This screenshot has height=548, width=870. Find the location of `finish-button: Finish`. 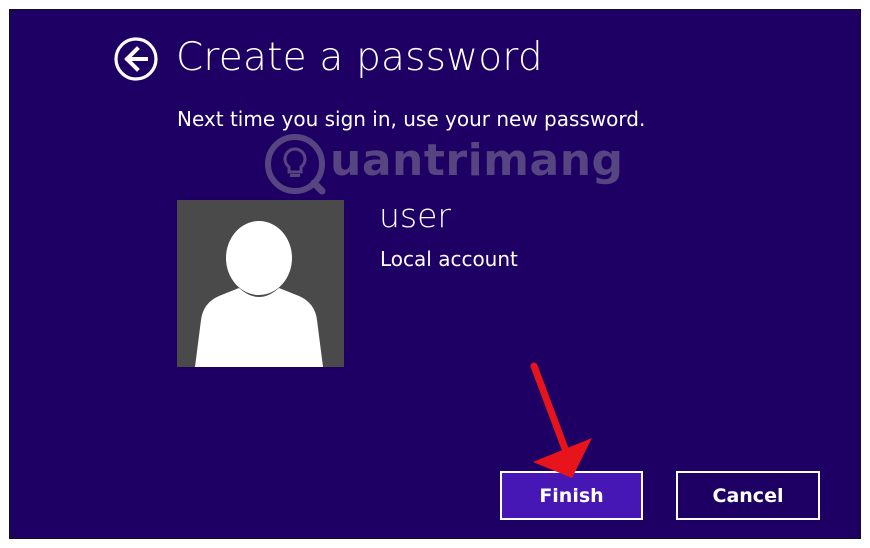

finish-button: Finish is located at coordinates (571, 495).